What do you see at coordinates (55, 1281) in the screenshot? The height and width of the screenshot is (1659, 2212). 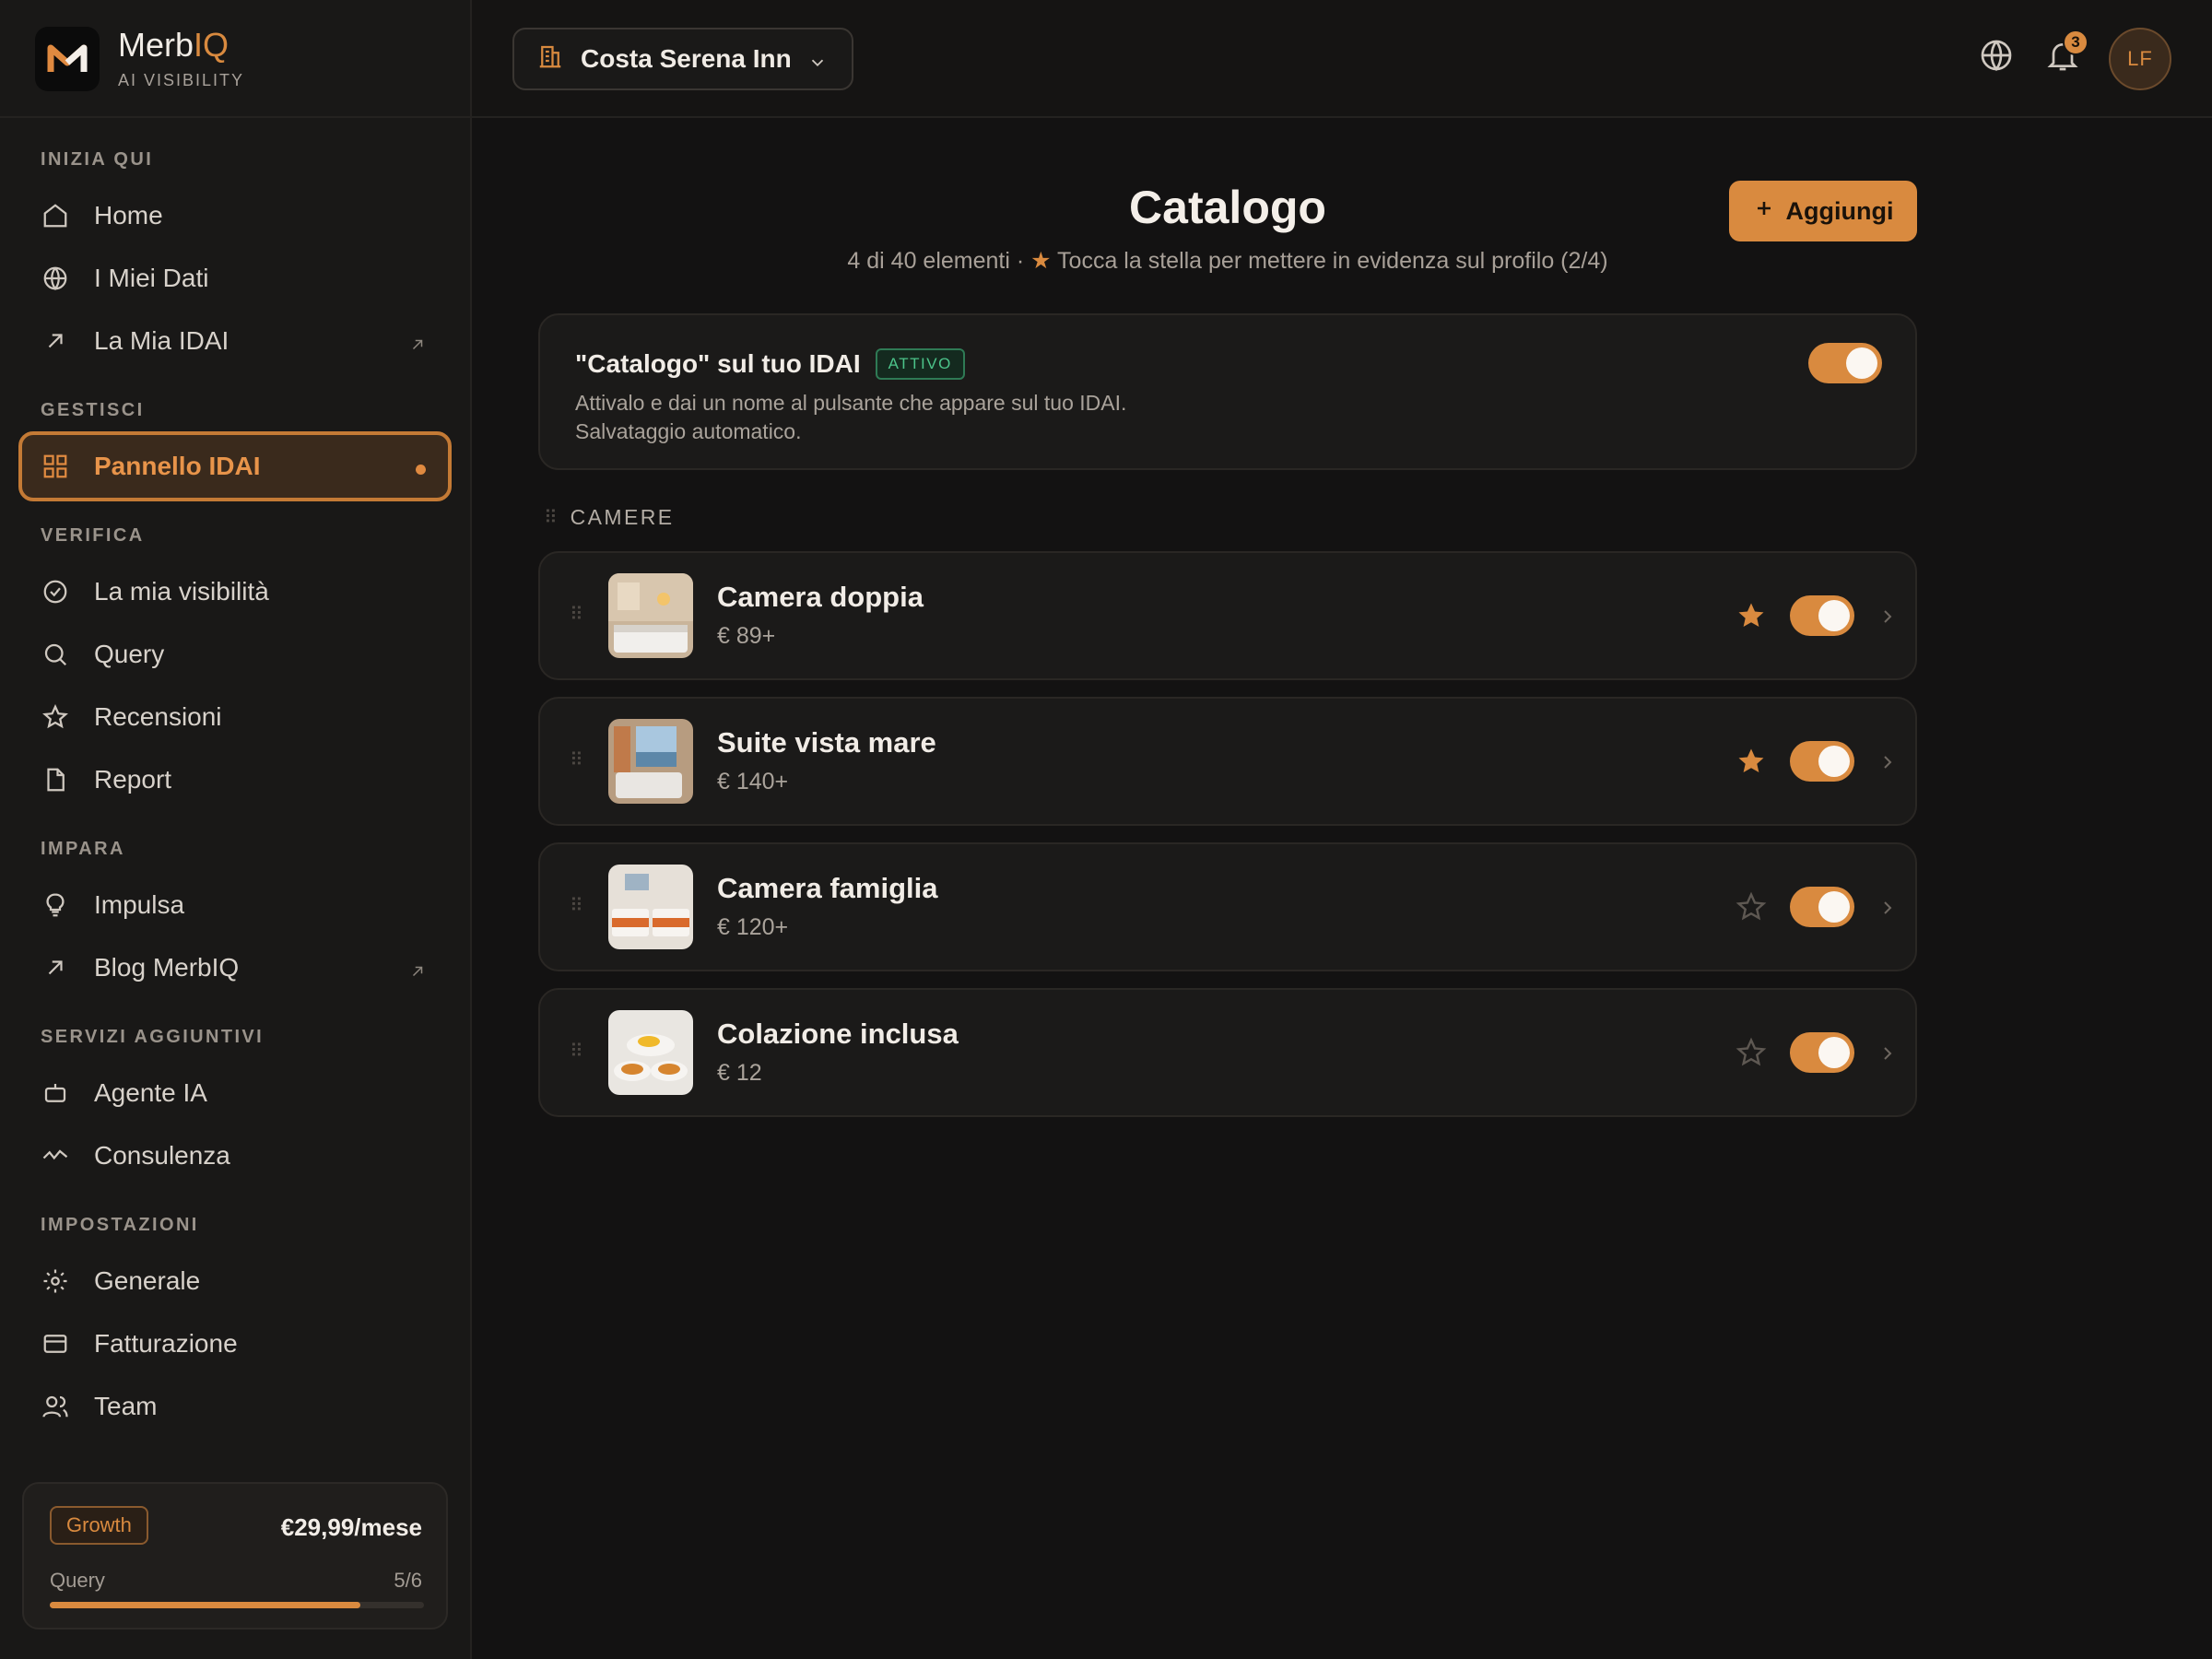 I see `gear-icon` at bounding box center [55, 1281].